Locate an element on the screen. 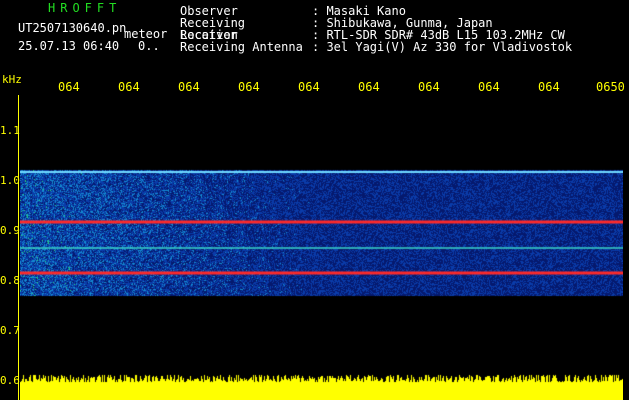 The image size is (629, 400). freq-tick-label: 0.6 is located at coordinates (10, 380).